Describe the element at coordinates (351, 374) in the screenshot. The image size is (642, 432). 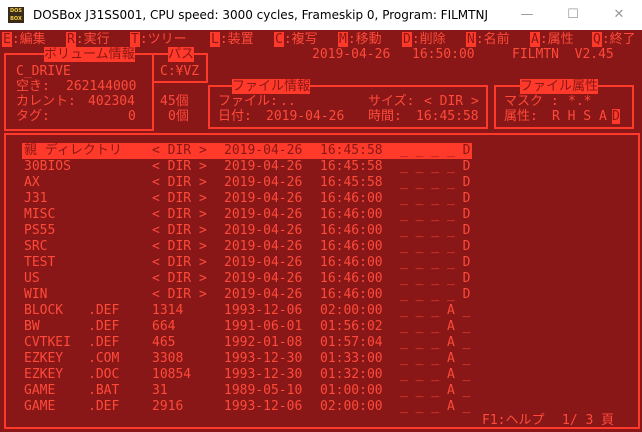
I see `file-time: 01:32:00` at that location.